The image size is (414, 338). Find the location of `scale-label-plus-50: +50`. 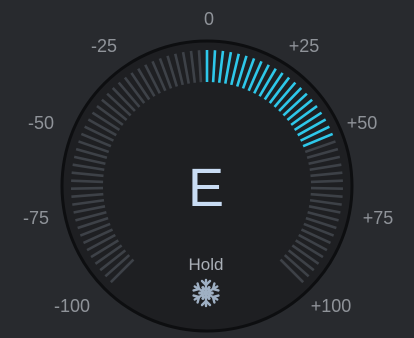

scale-label-plus-50: +50 is located at coordinates (362, 123).